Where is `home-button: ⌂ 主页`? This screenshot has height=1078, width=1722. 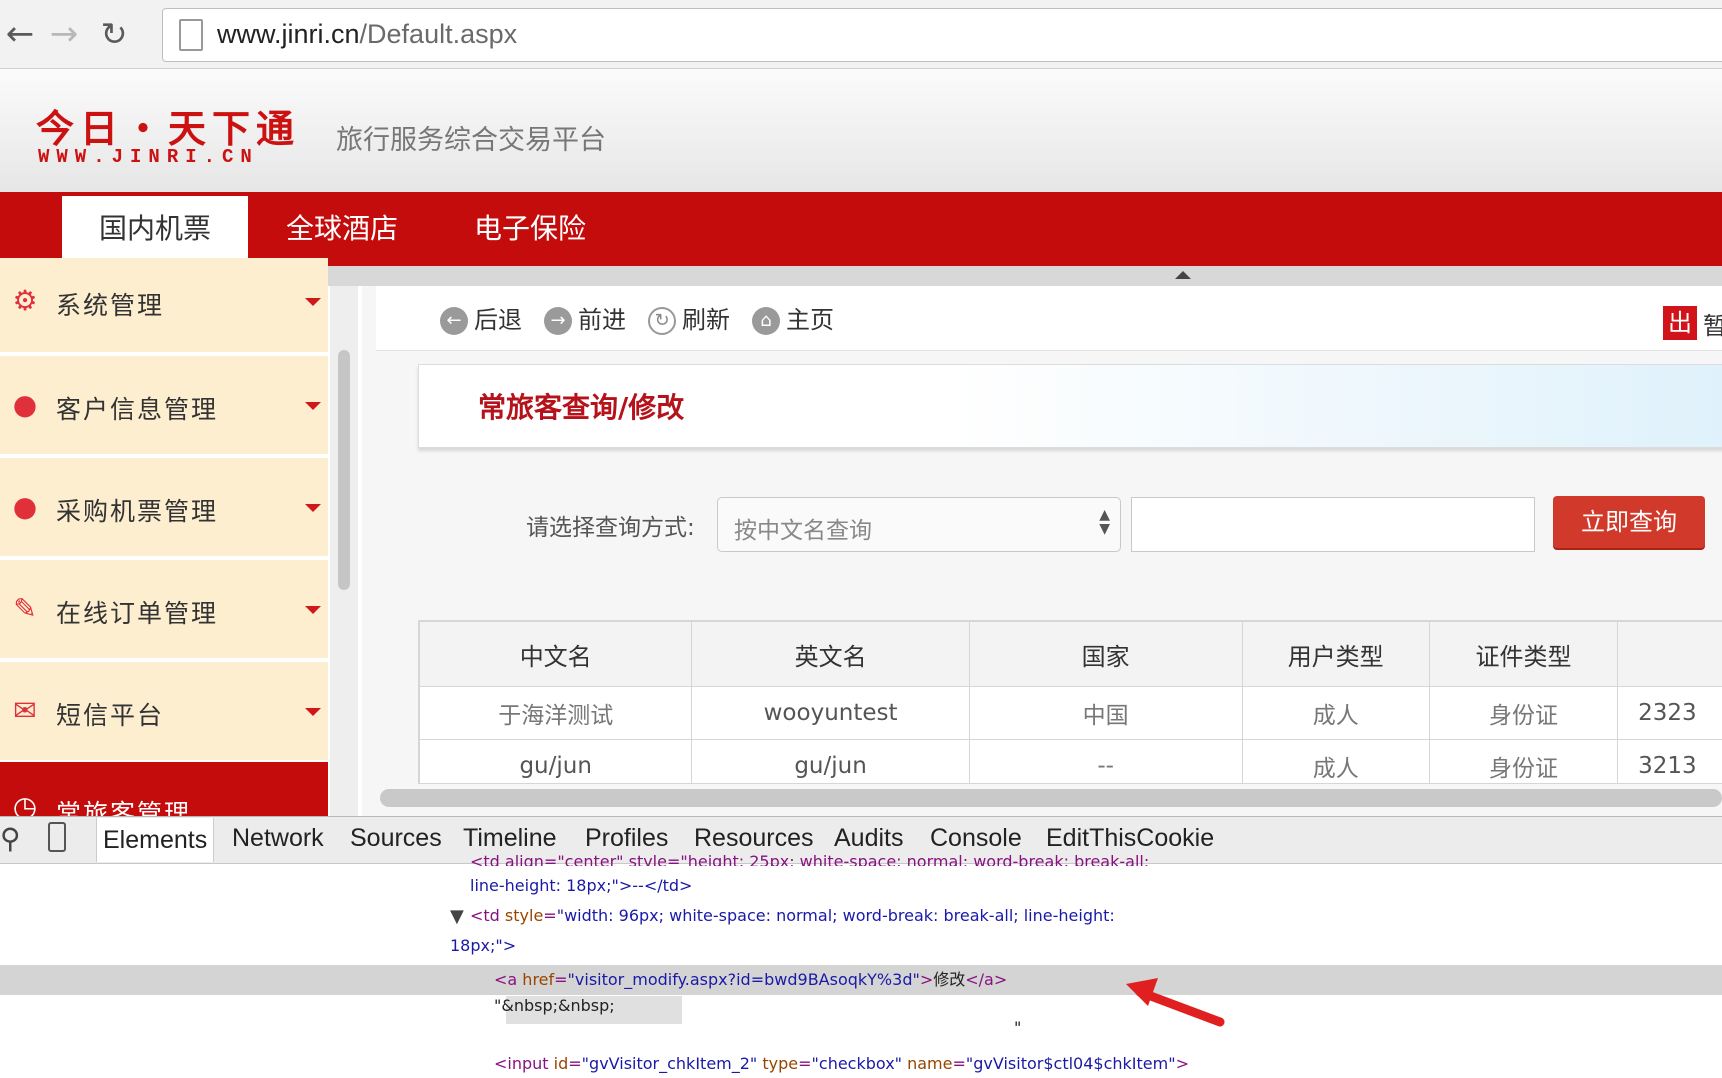
home-button: ⌂ 主页 is located at coordinates (793, 317).